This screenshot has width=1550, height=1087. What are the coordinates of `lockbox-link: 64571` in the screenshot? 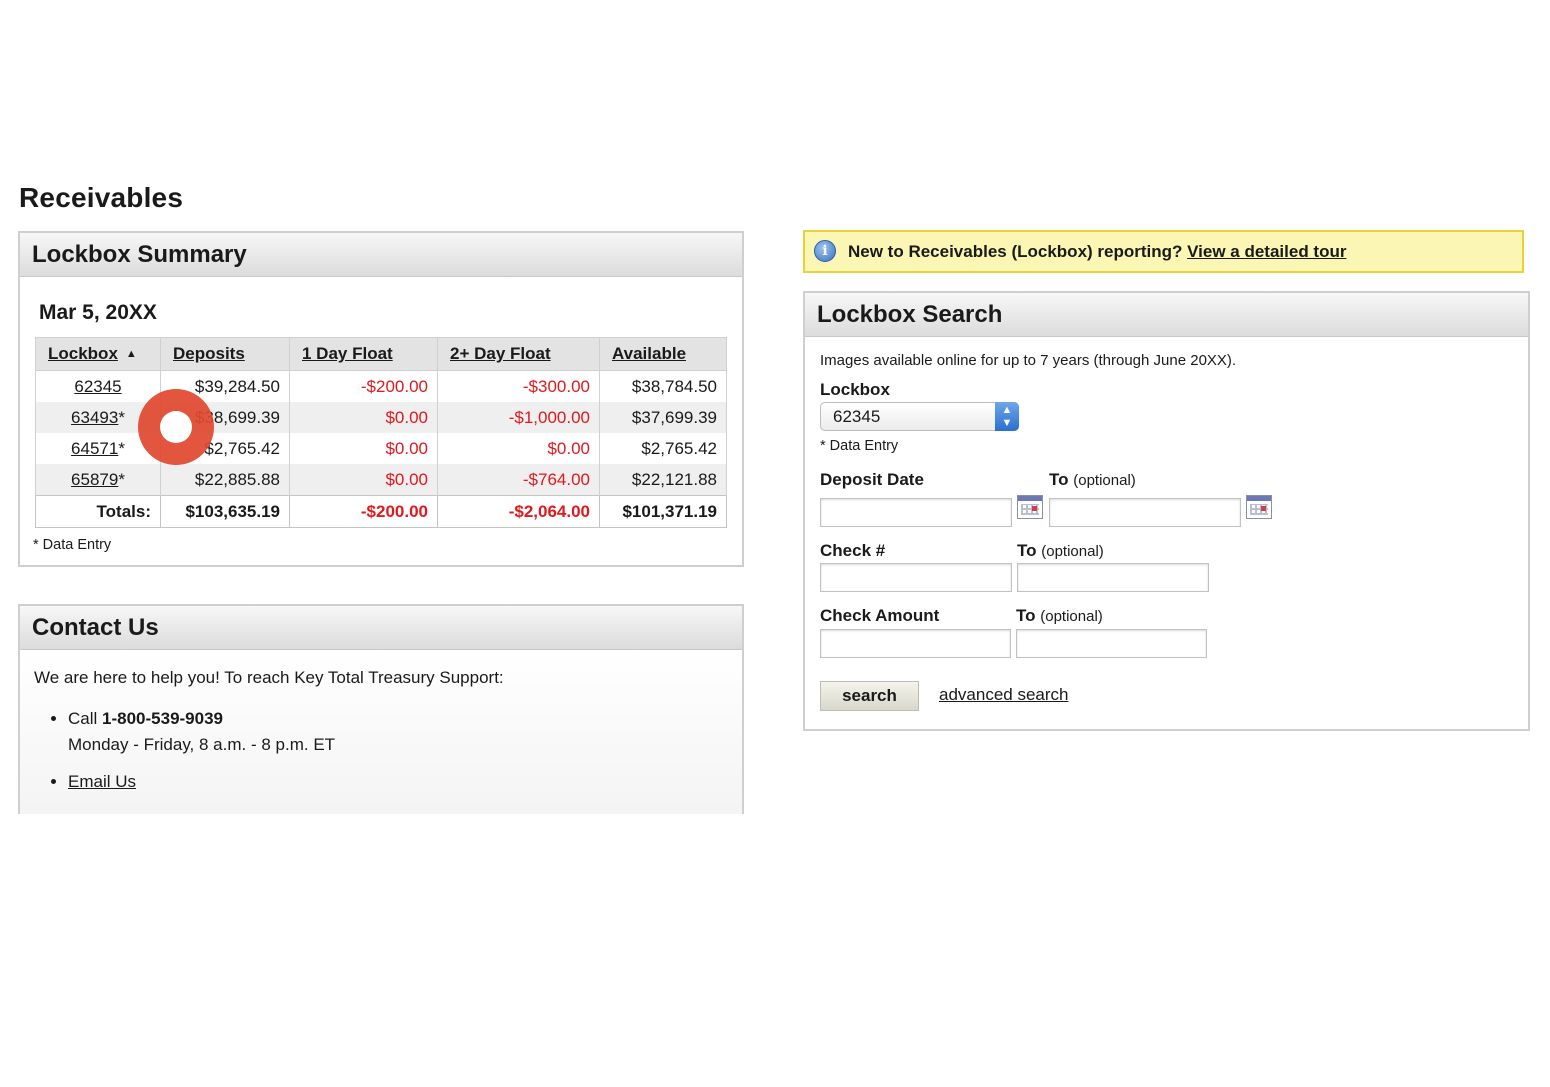 It's located at (94, 448).